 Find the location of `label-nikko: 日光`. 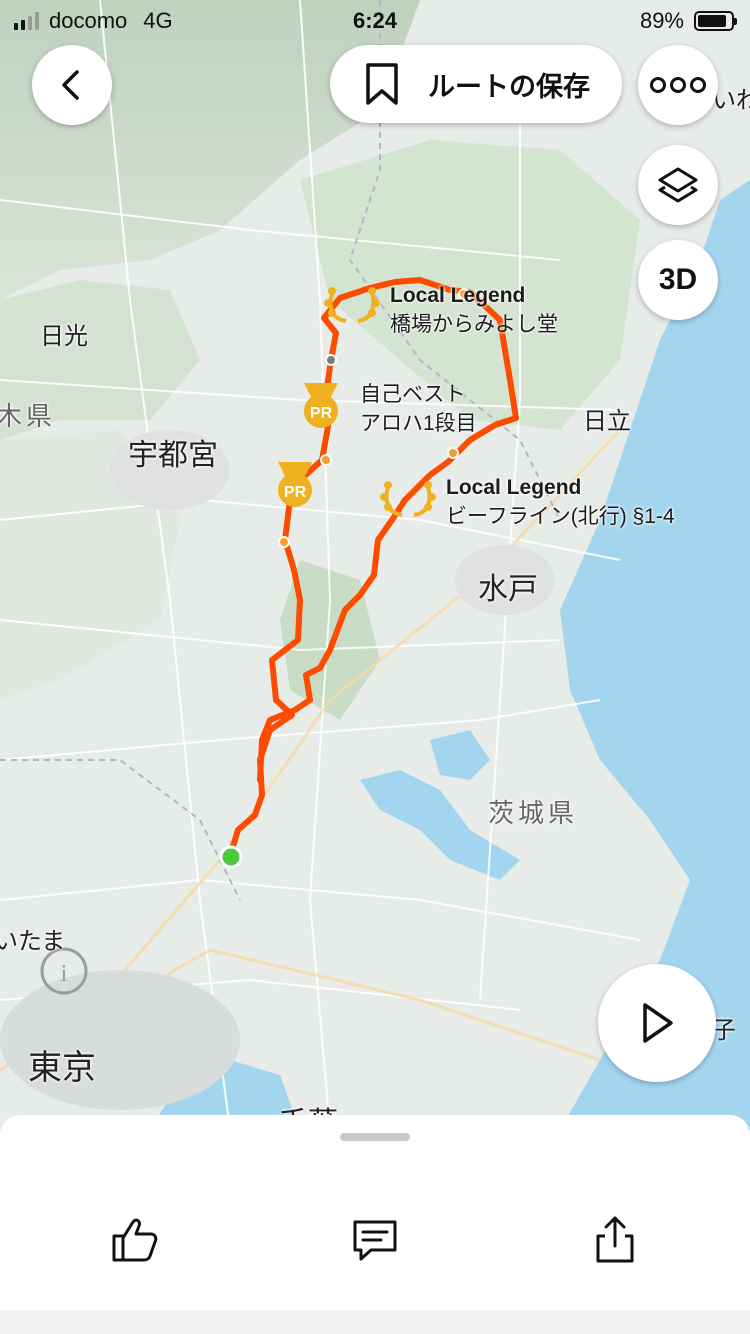

label-nikko: 日光 is located at coordinates (64, 336).